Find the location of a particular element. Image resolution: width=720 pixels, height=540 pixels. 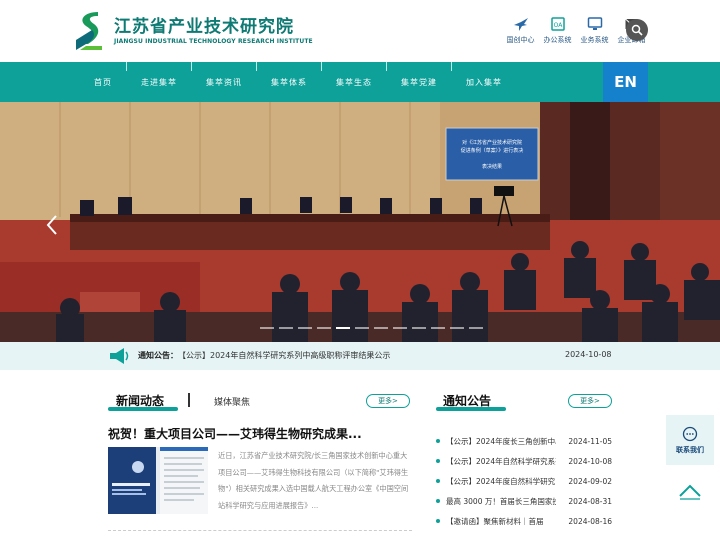

news-thumbnail-image is located at coordinates (158, 480).